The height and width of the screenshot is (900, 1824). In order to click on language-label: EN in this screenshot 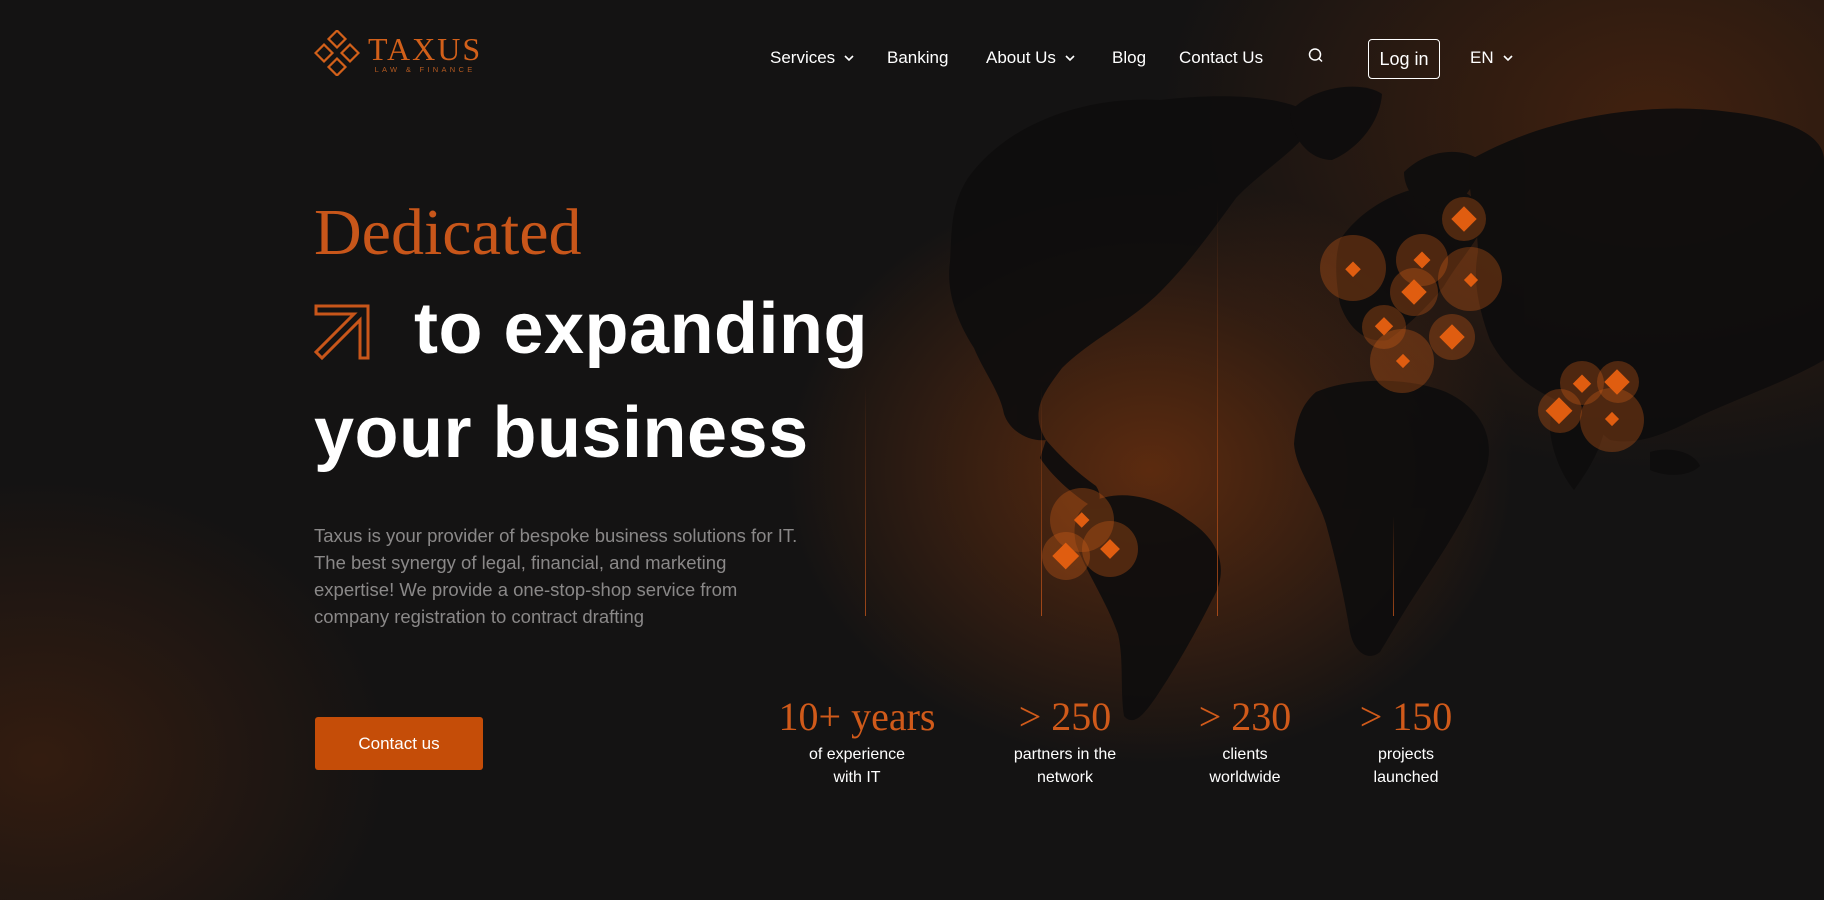, I will do `click(1482, 57)`.